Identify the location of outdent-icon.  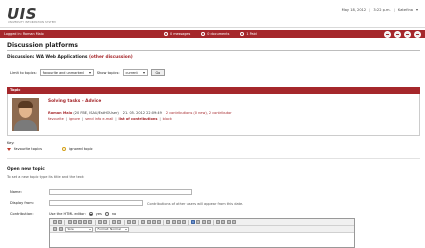
(178, 222).